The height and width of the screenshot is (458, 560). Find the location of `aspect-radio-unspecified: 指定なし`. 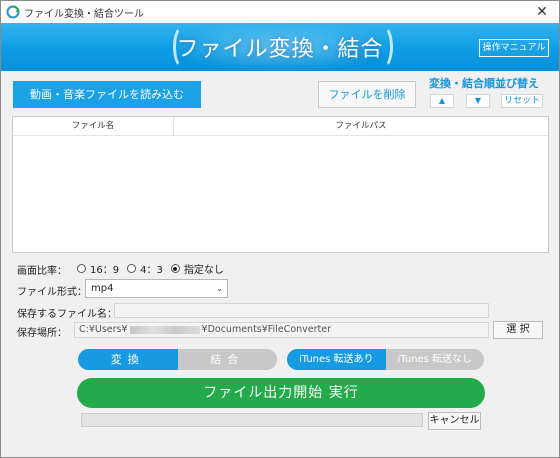

aspect-radio-unspecified: 指定なし is located at coordinates (197, 268).